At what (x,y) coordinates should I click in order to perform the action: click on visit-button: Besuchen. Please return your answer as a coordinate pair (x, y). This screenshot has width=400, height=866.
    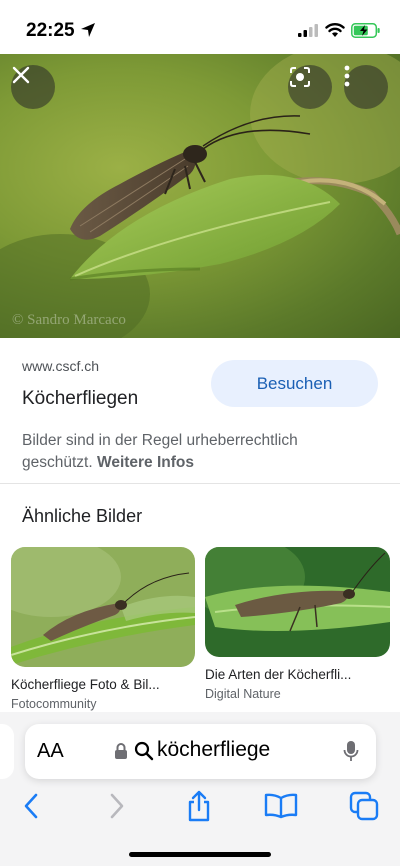
    Looking at the image, I should click on (294, 383).